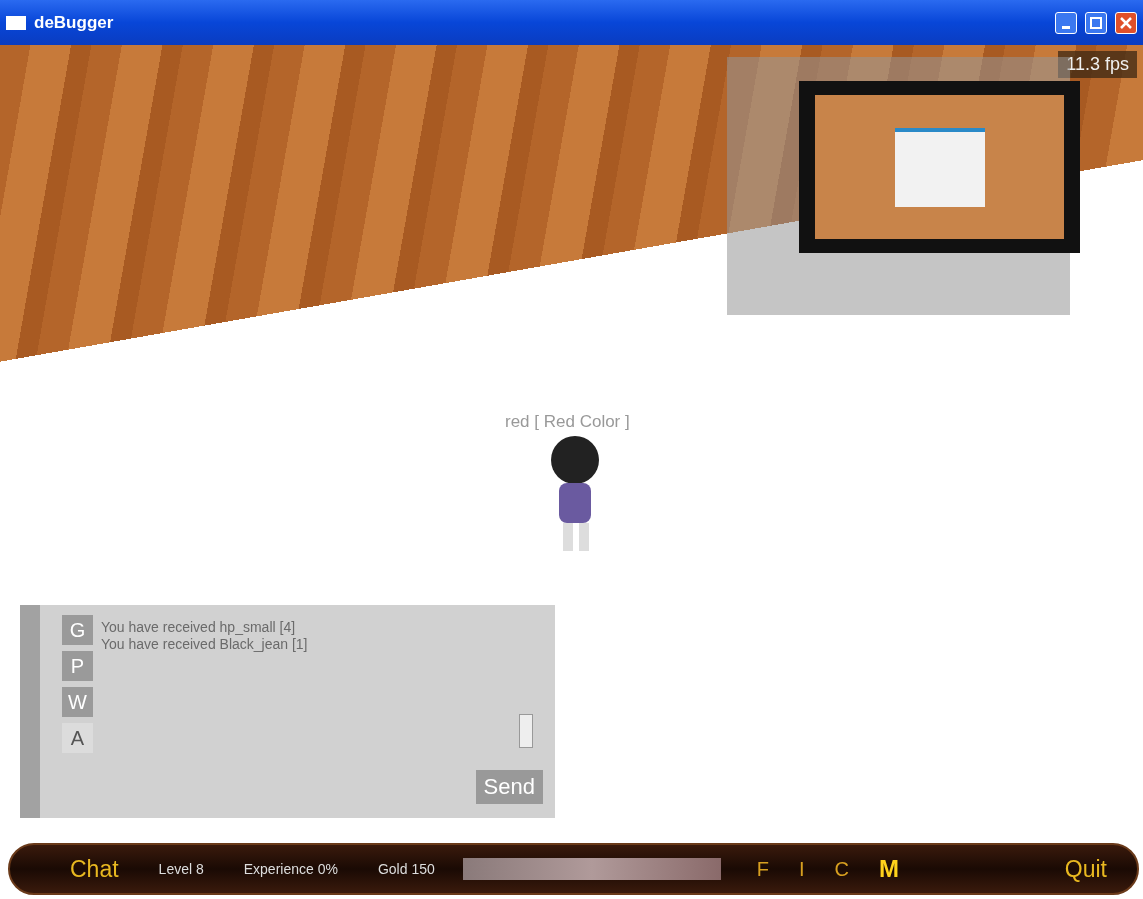 Image resolution: width=1143 pixels, height=899 pixels. What do you see at coordinates (526, 731) in the screenshot?
I see `chat-input-field` at bounding box center [526, 731].